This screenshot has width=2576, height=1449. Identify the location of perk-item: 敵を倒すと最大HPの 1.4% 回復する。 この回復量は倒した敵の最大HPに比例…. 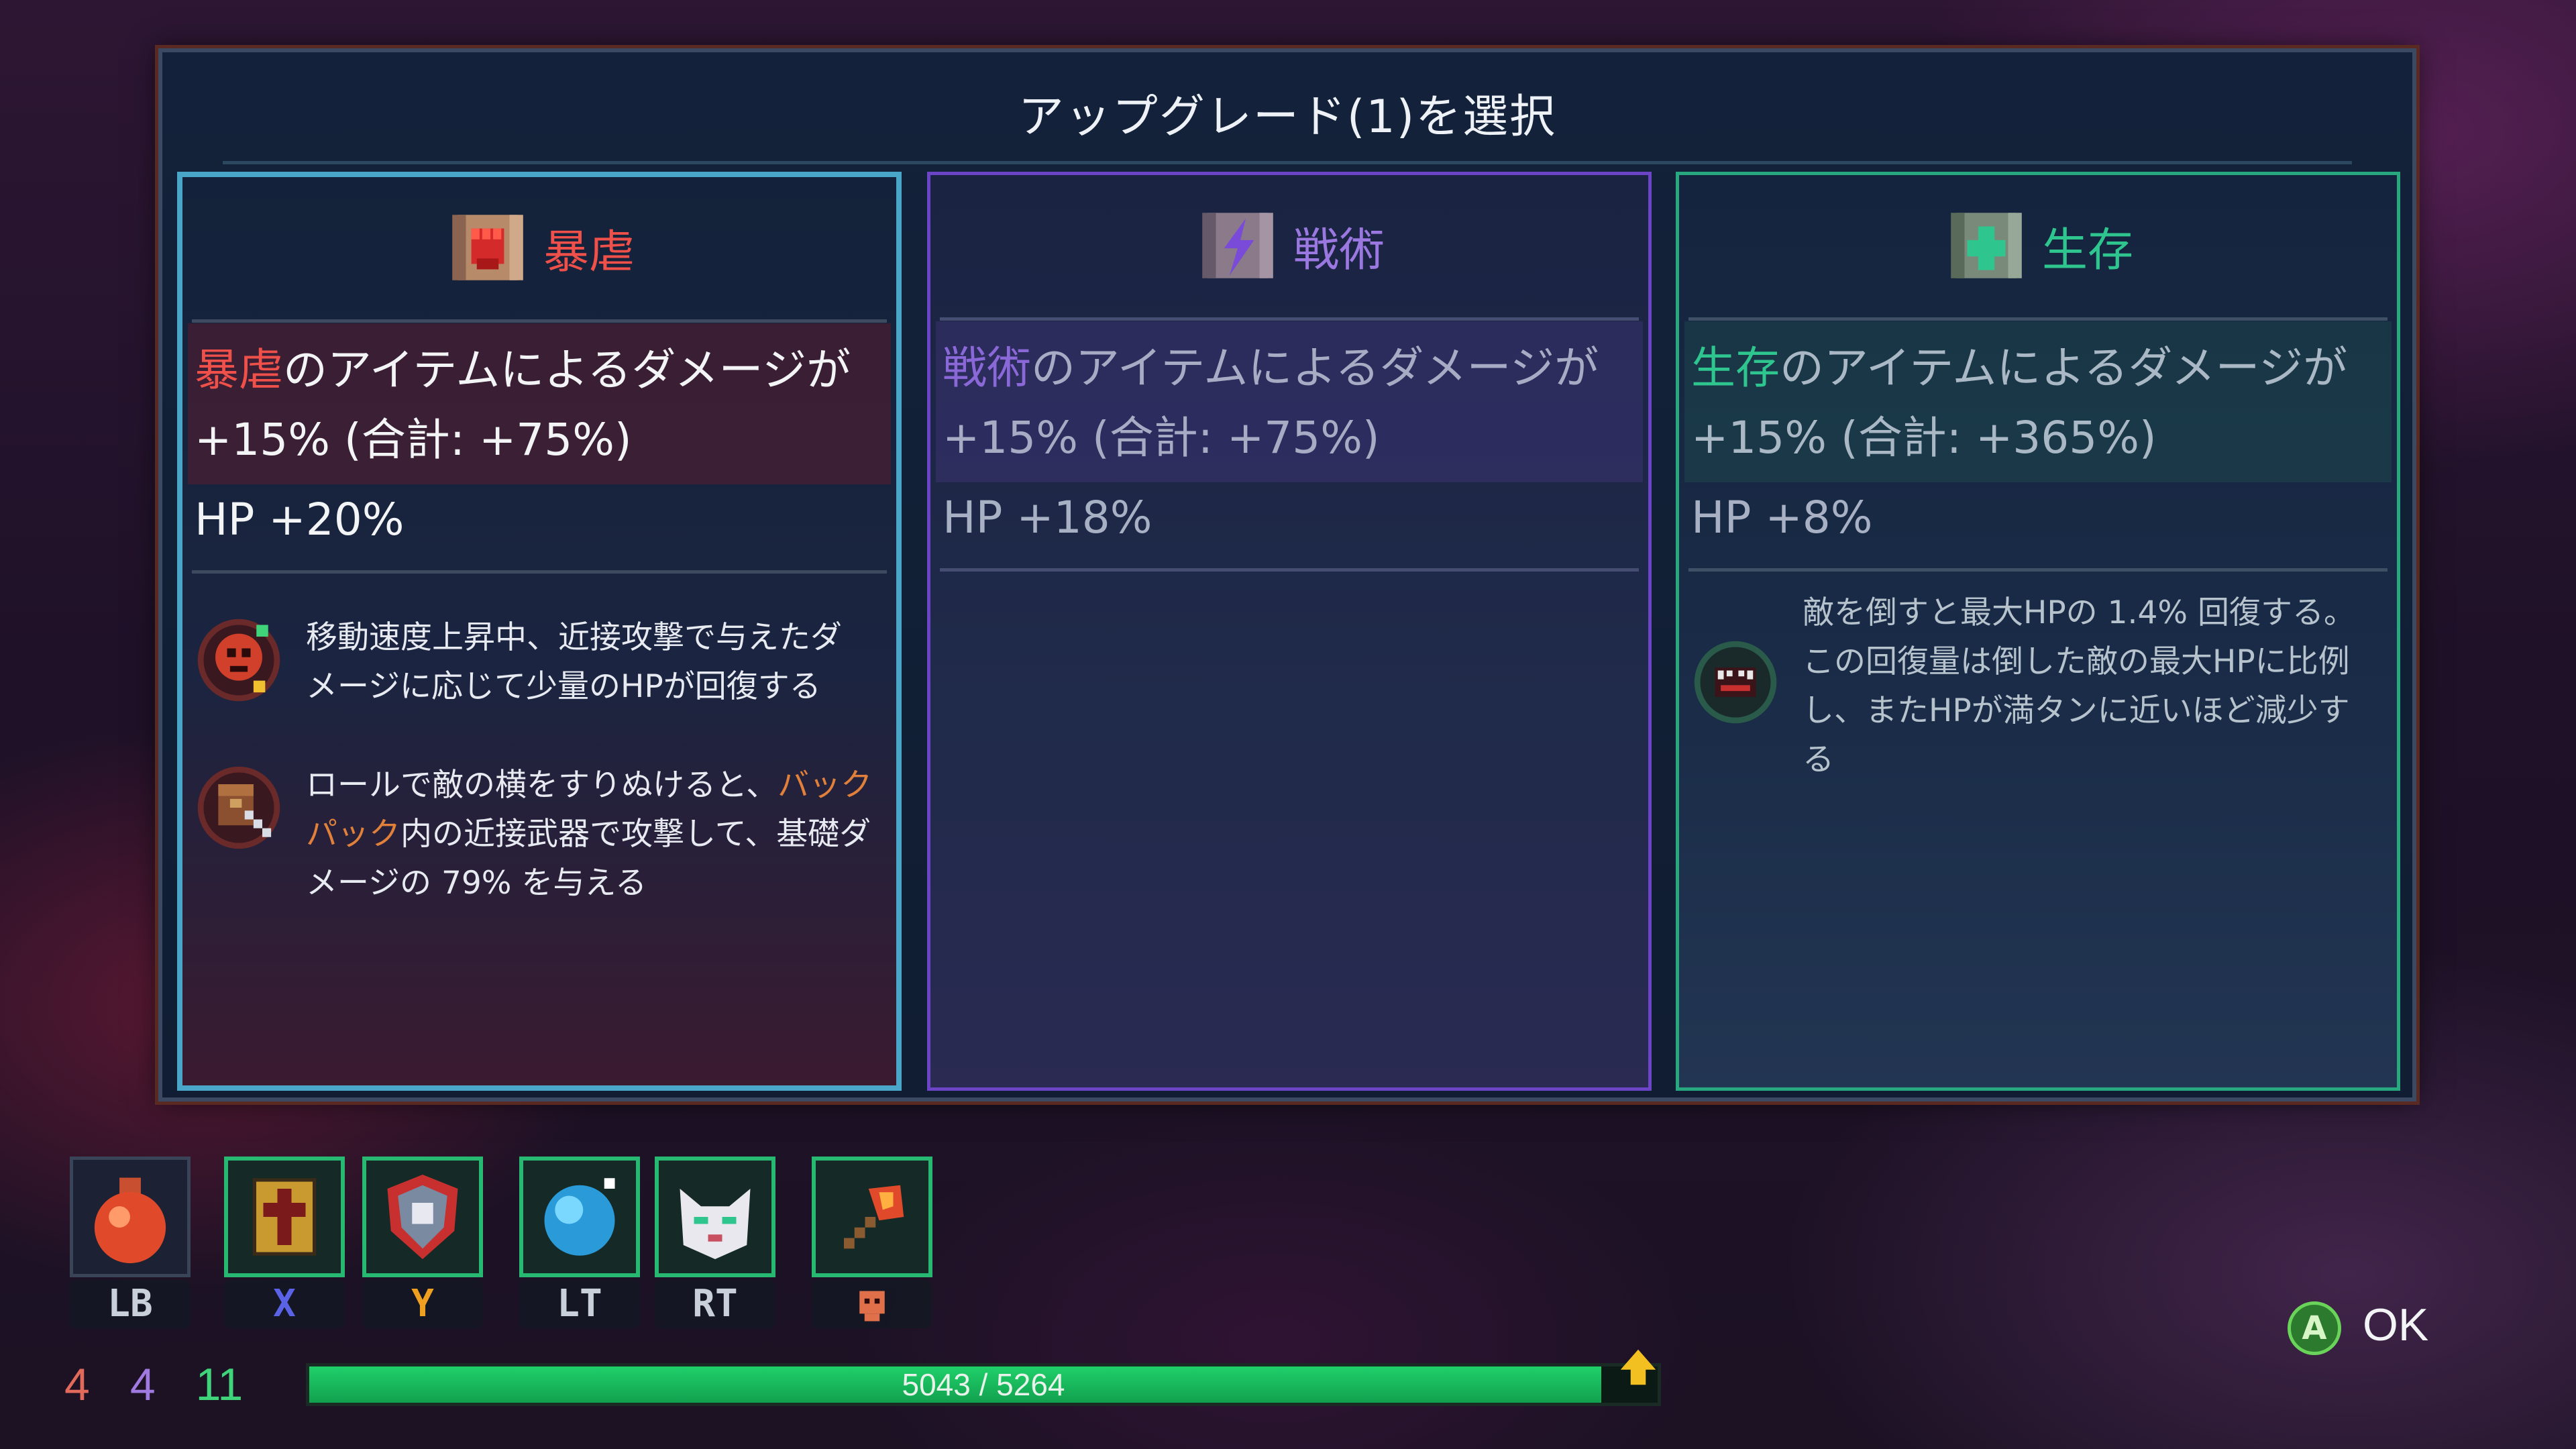
(2037, 686).